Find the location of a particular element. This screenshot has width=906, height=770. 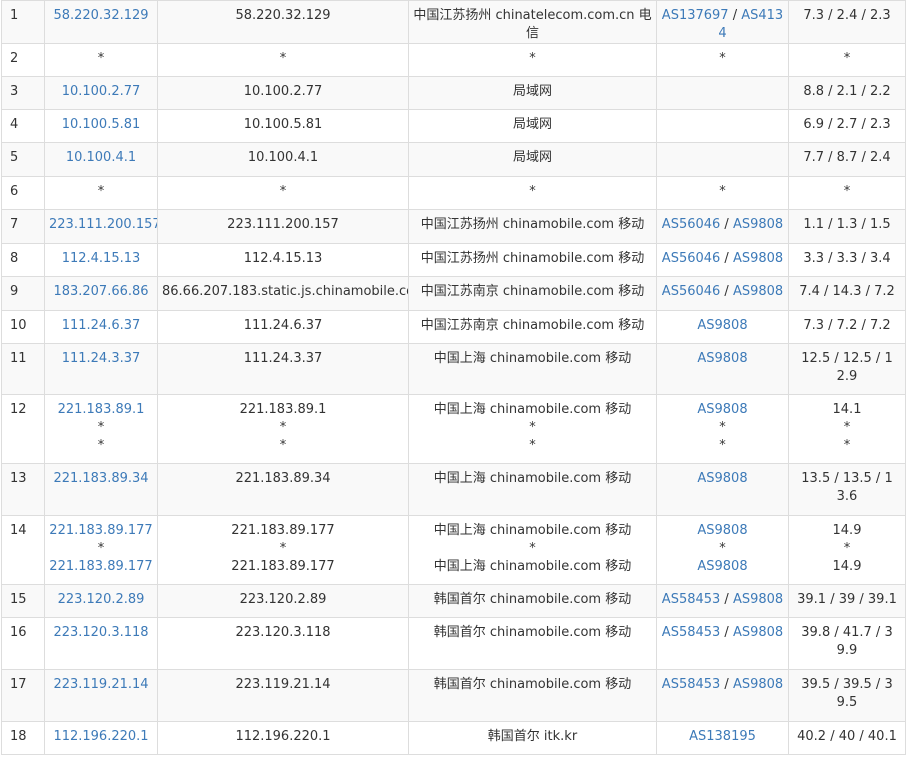

ip-link: 183.207.66.86 is located at coordinates (101, 292).